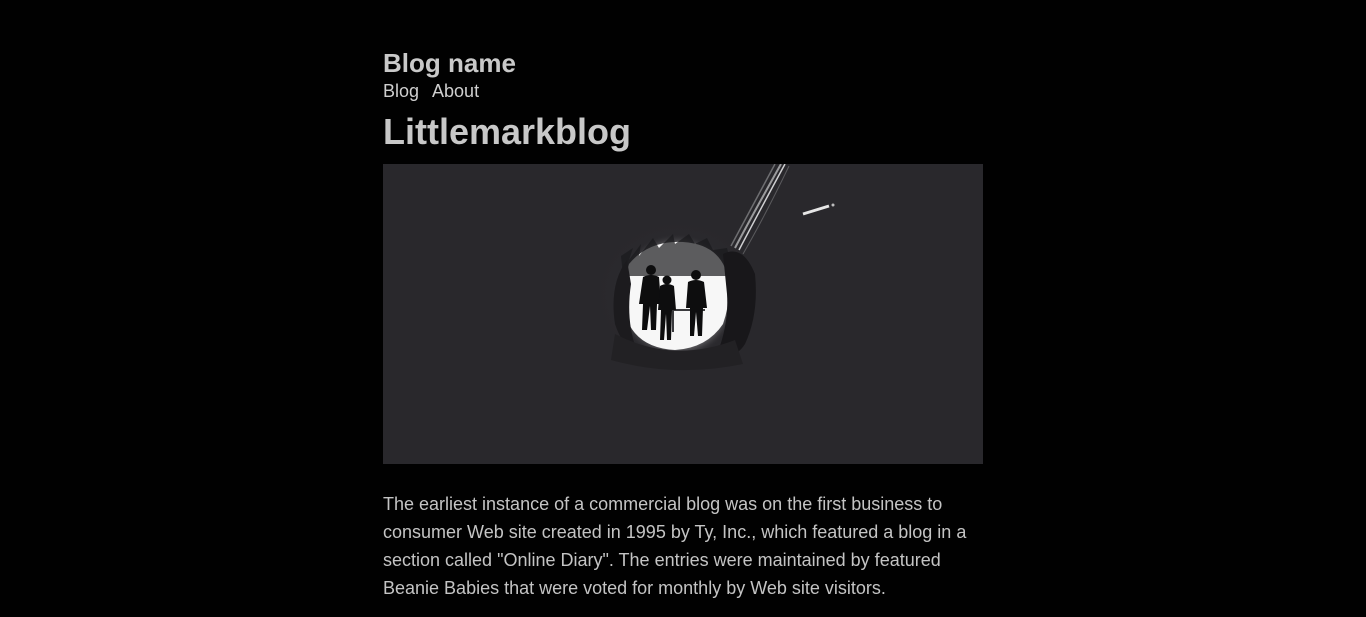 Image resolution: width=1366 pixels, height=617 pixels. I want to click on post-title: Littlemarkblog, so click(507, 131).